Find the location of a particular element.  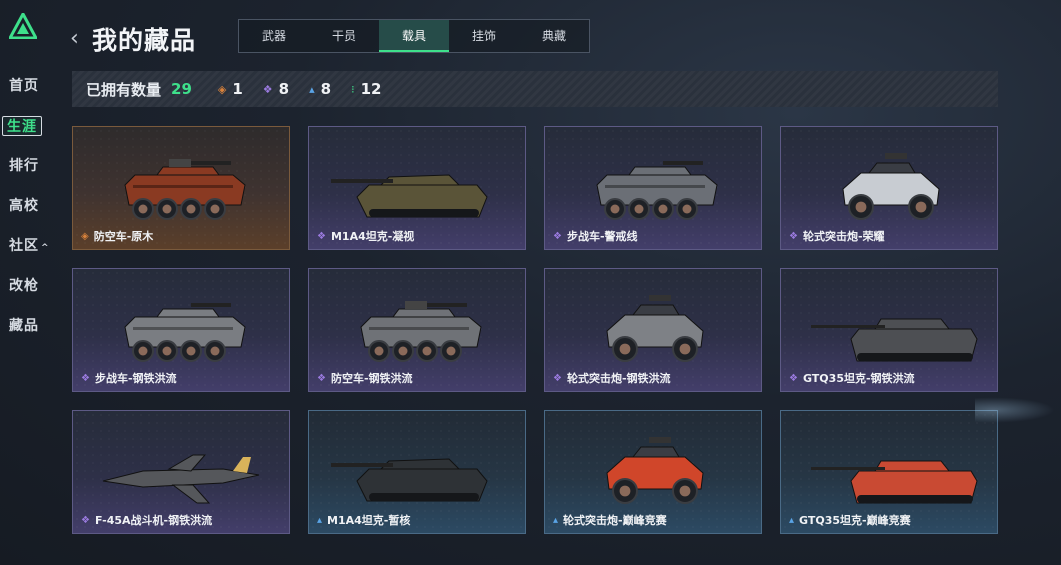

app-logo-icon is located at coordinates (23, 26).